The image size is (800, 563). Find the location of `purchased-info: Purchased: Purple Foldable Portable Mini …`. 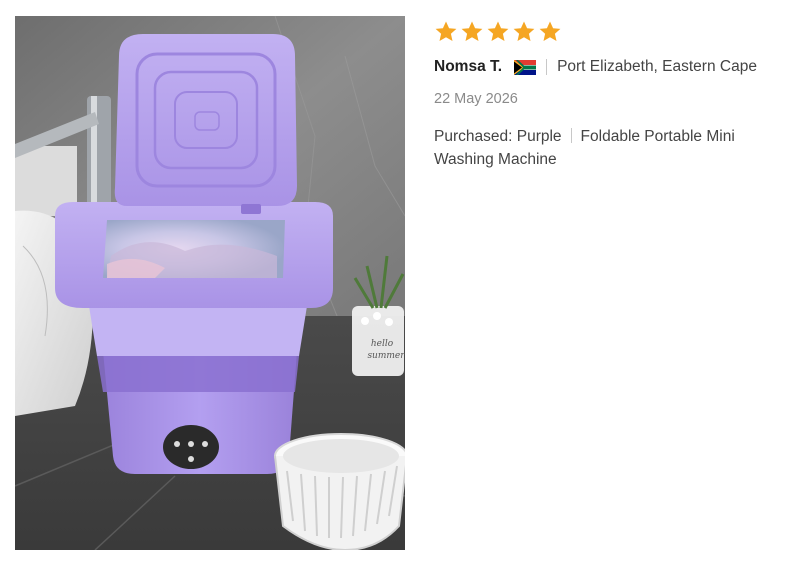

purchased-info: Purchased: Purple Foldable Portable Mini … is located at coordinates (604, 148).